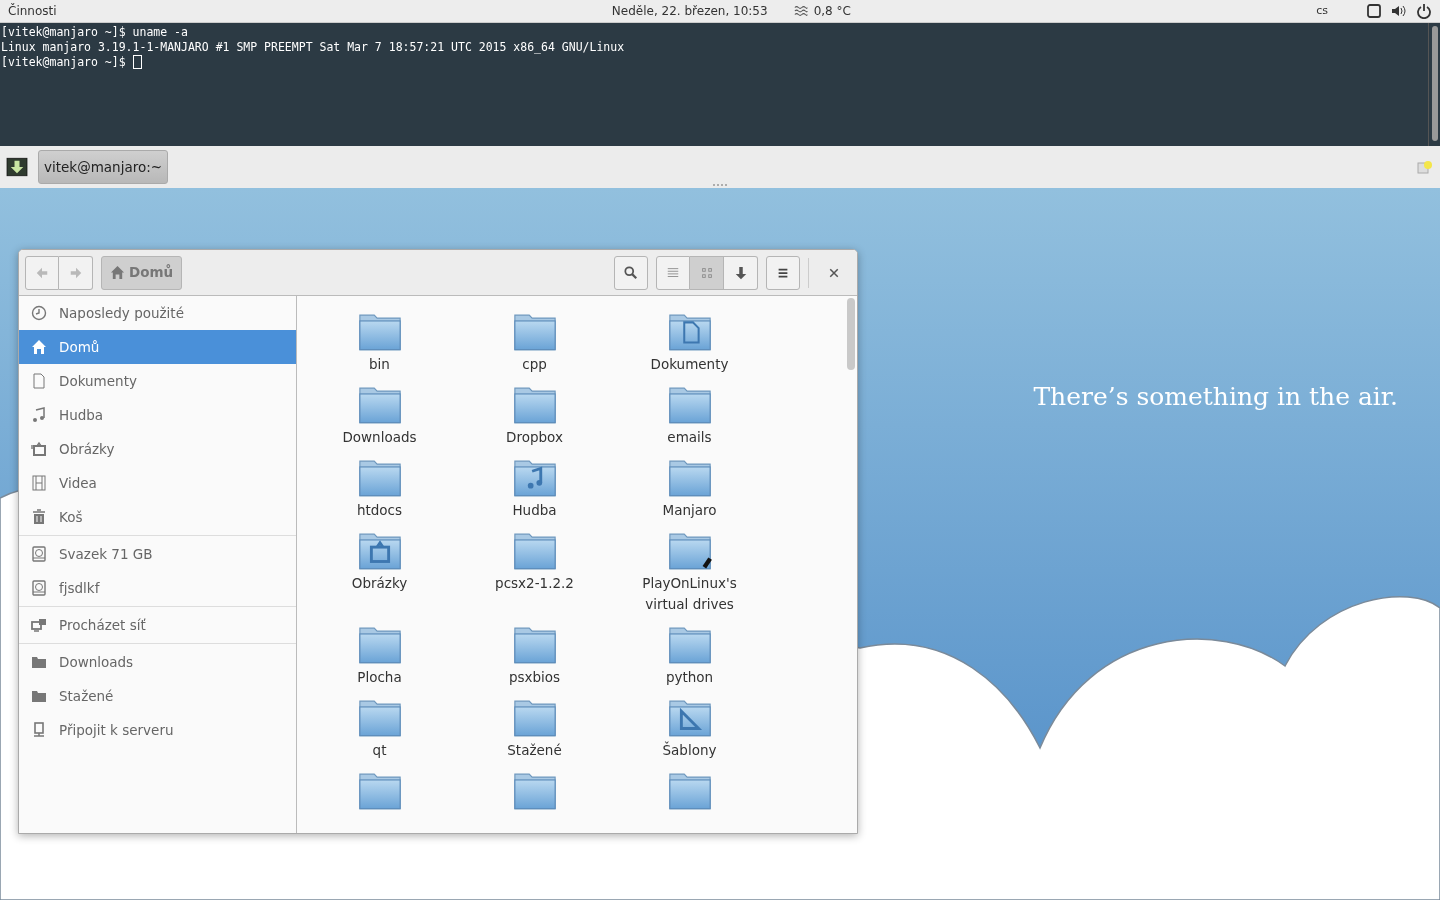 The height and width of the screenshot is (900, 1440). I want to click on keyboard-layout: cs, so click(1322, 11).